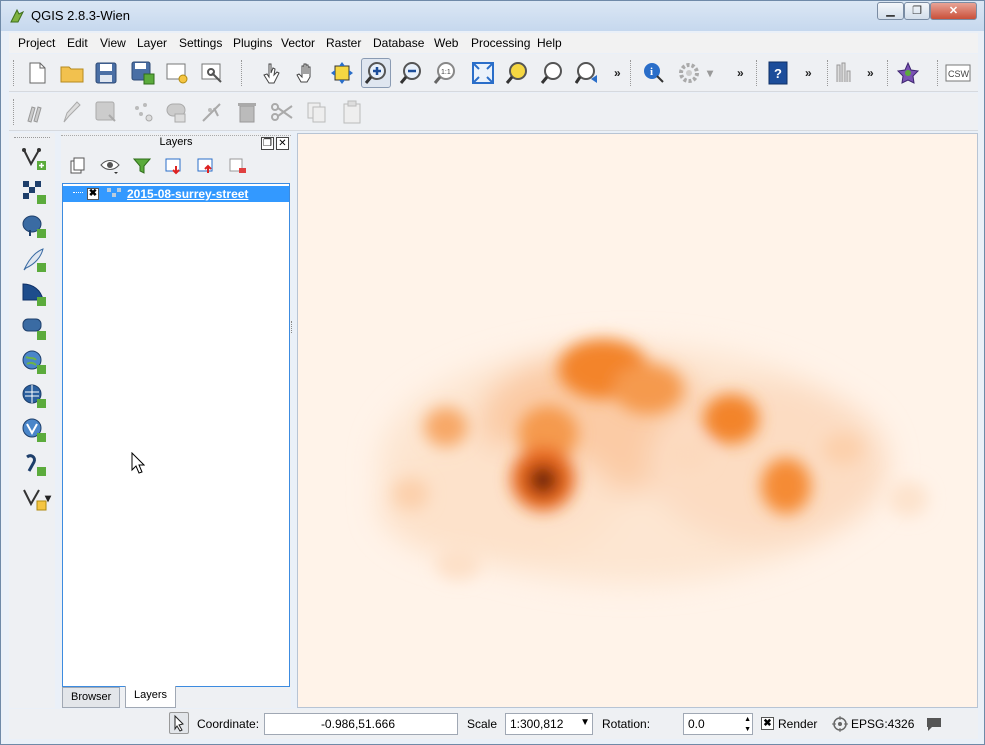  Describe the element at coordinates (77, 43) in the screenshot. I see `menu-edit: Edit` at that location.